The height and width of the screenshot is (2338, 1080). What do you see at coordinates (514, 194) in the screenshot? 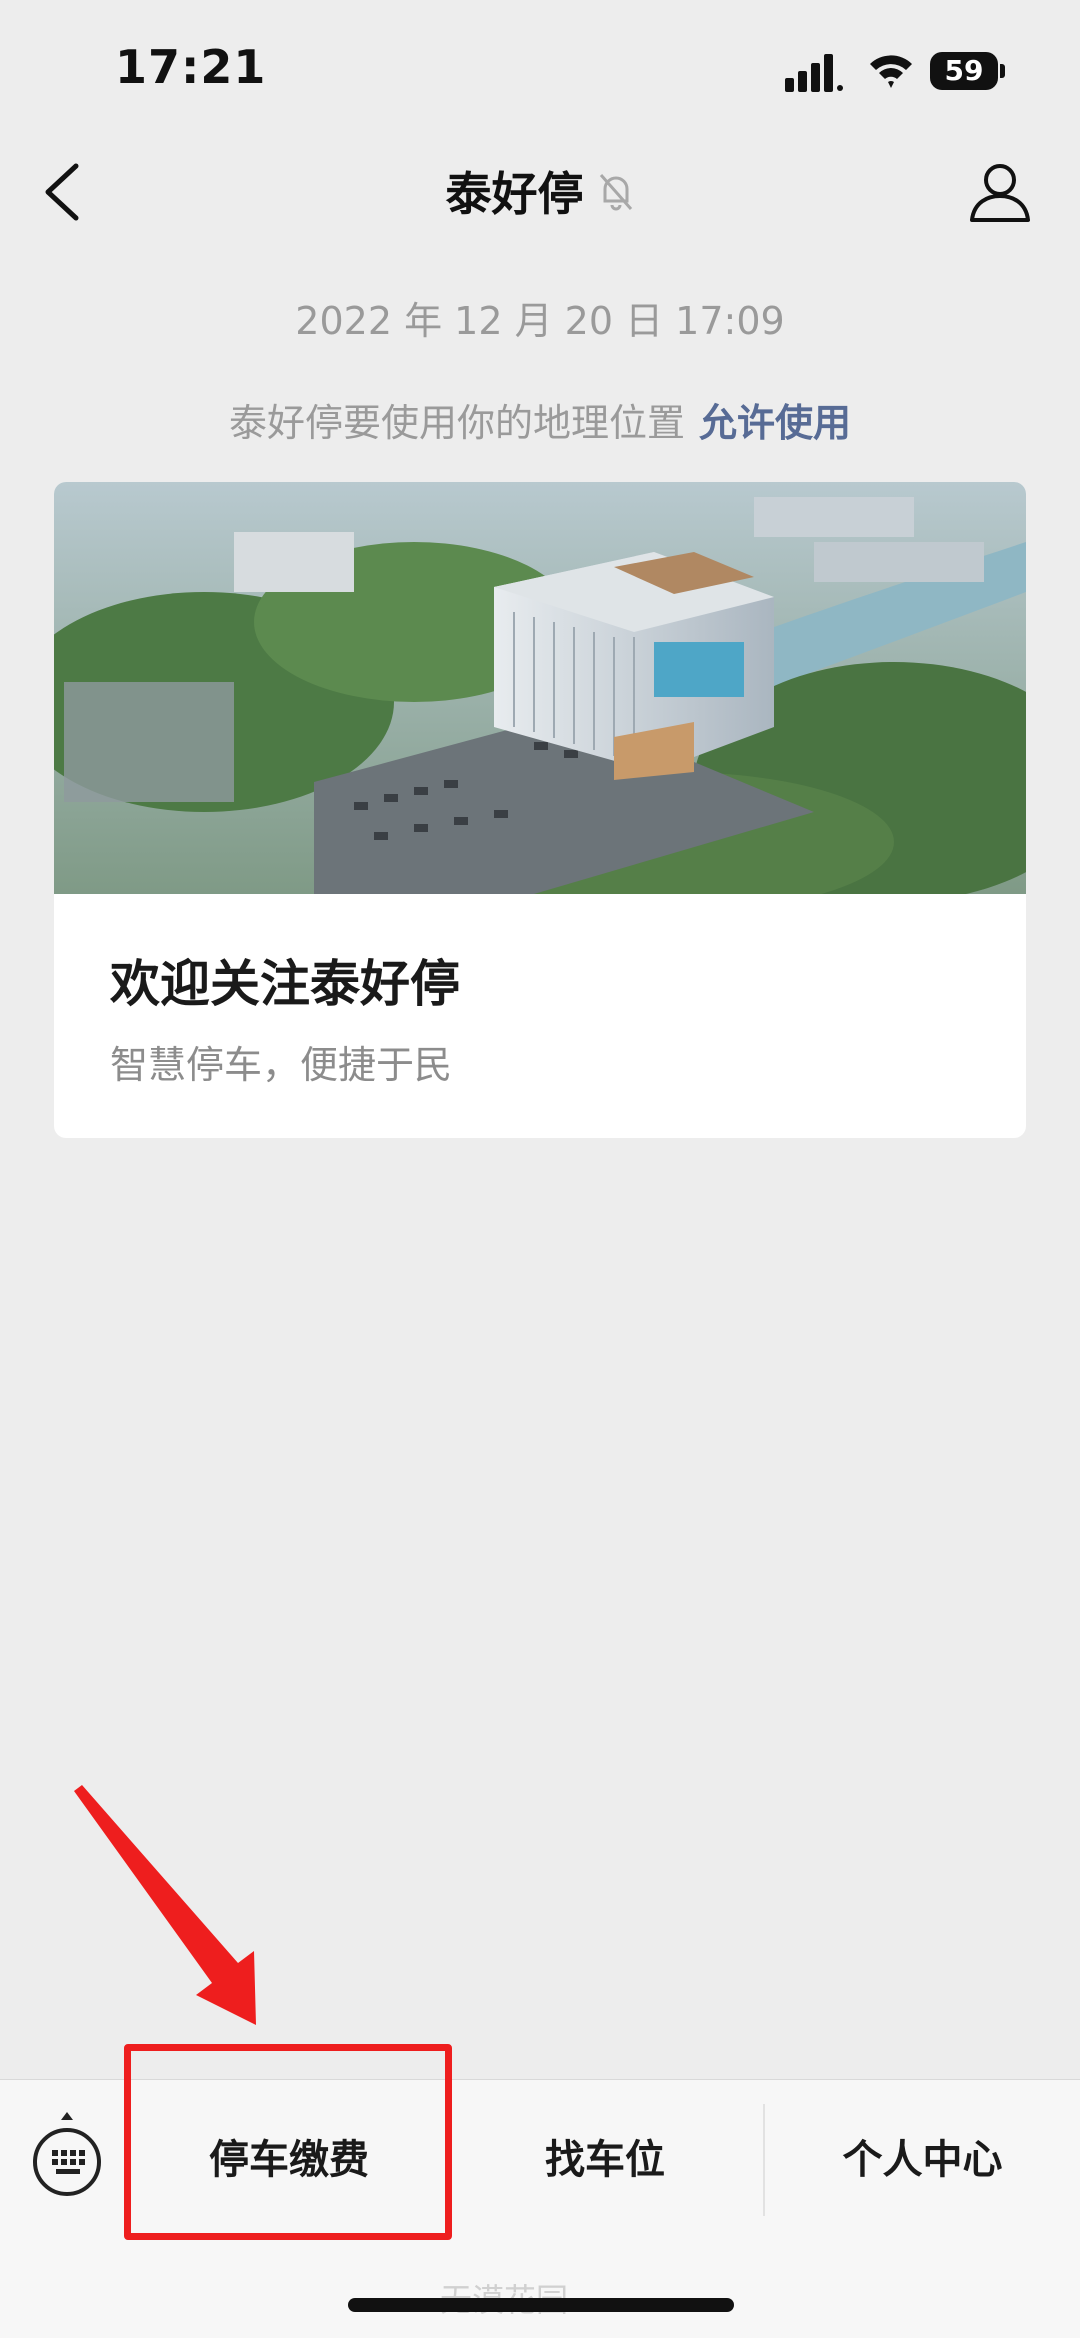
I see `page-title: 泰好停` at bounding box center [514, 194].